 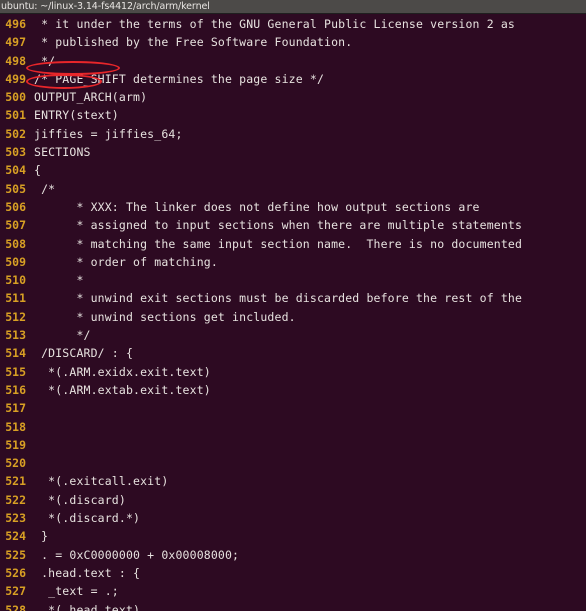 What do you see at coordinates (87, 572) in the screenshot?
I see `line-text: .head.text : {` at bounding box center [87, 572].